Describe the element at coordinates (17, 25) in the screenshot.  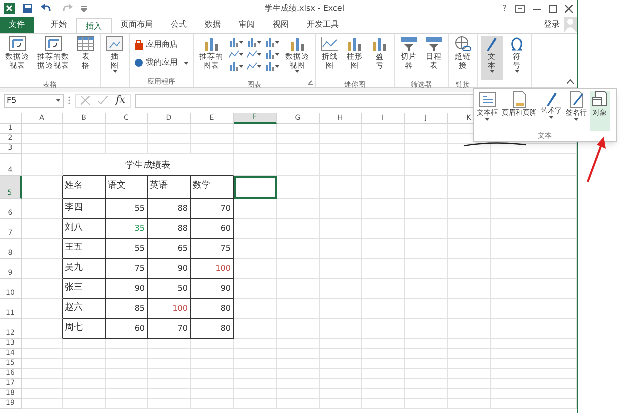
I see `file-tab: 文件` at that location.